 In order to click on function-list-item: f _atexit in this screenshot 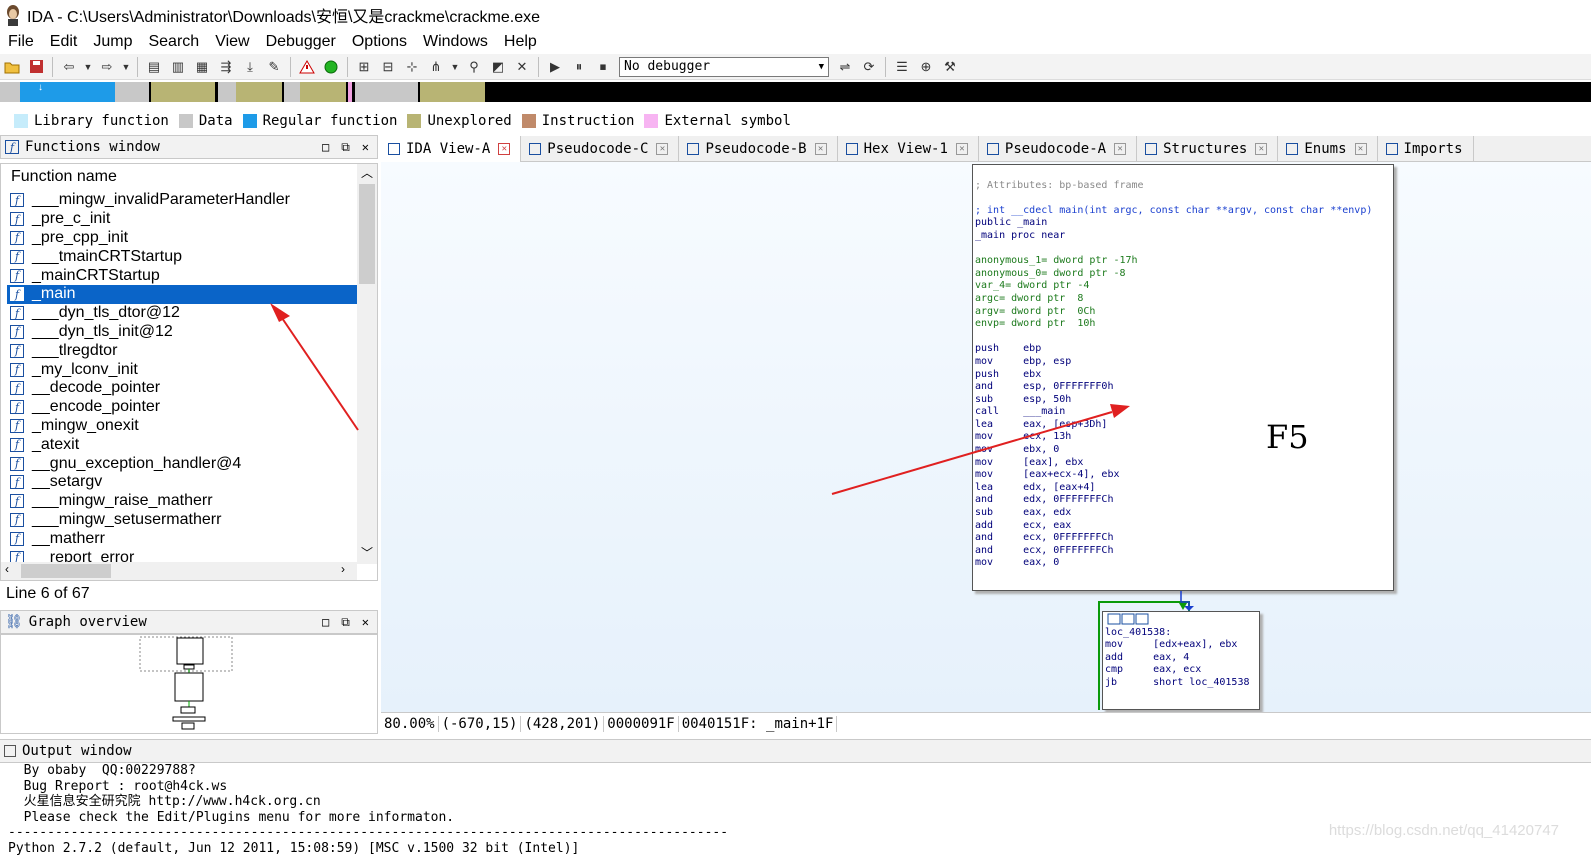, I will do `click(182, 444)`.